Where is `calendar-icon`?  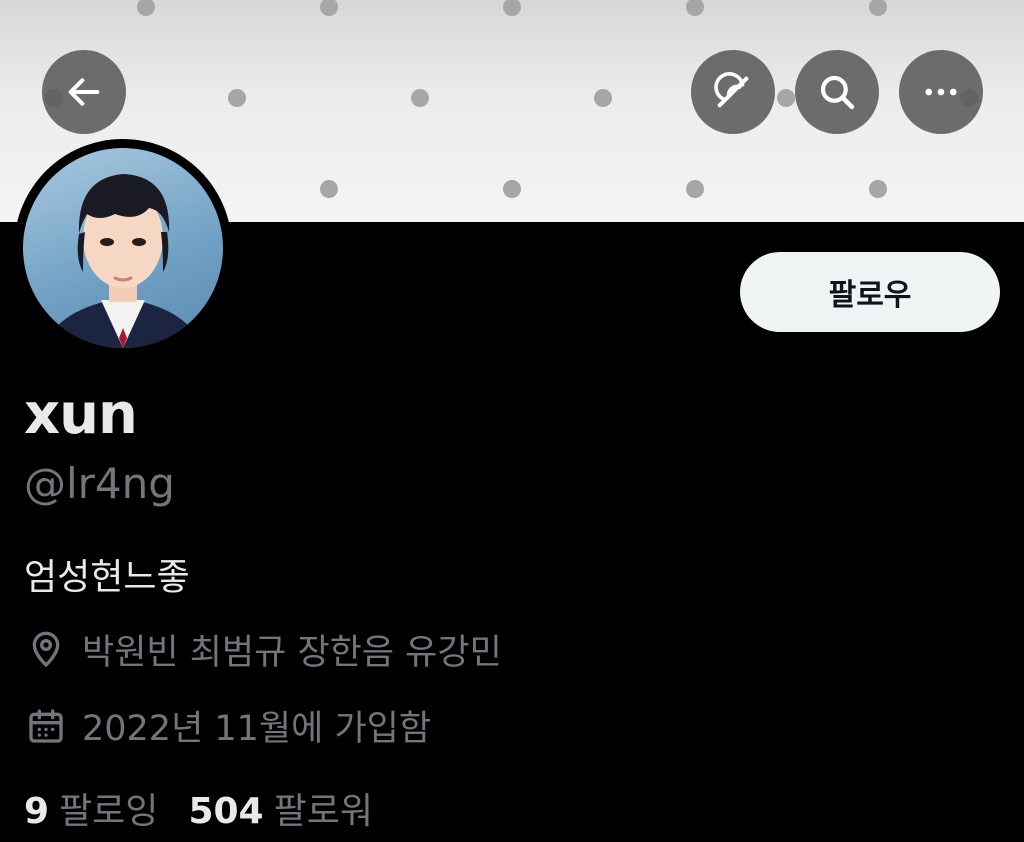 calendar-icon is located at coordinates (46, 726).